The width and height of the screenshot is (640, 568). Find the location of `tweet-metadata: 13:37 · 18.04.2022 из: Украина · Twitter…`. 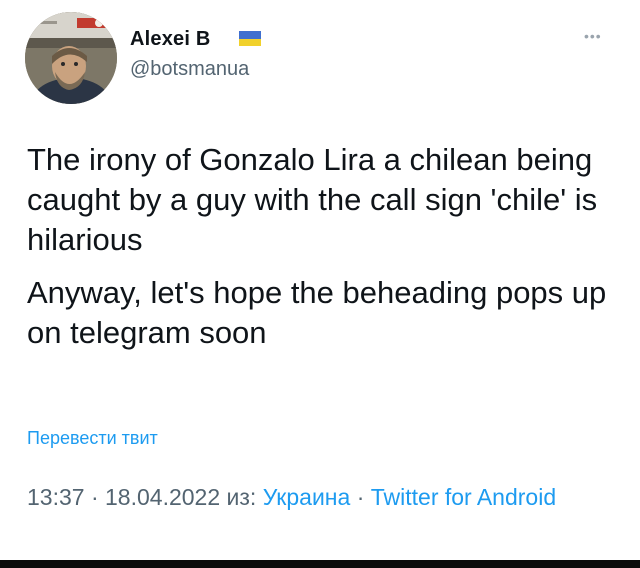

tweet-metadata: 13:37 · 18.04.2022 из: Украина · Twitter… is located at coordinates (307, 497).